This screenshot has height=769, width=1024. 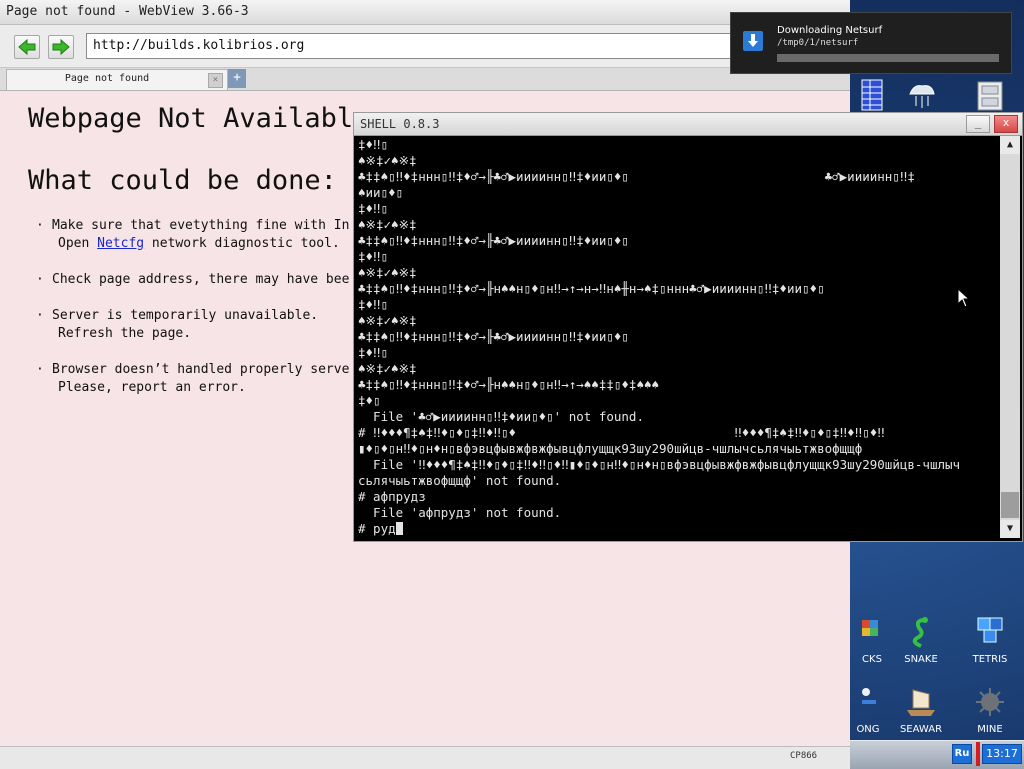 I want to click on notification-path: /tmp0/1/netsurf, so click(x=818, y=43).